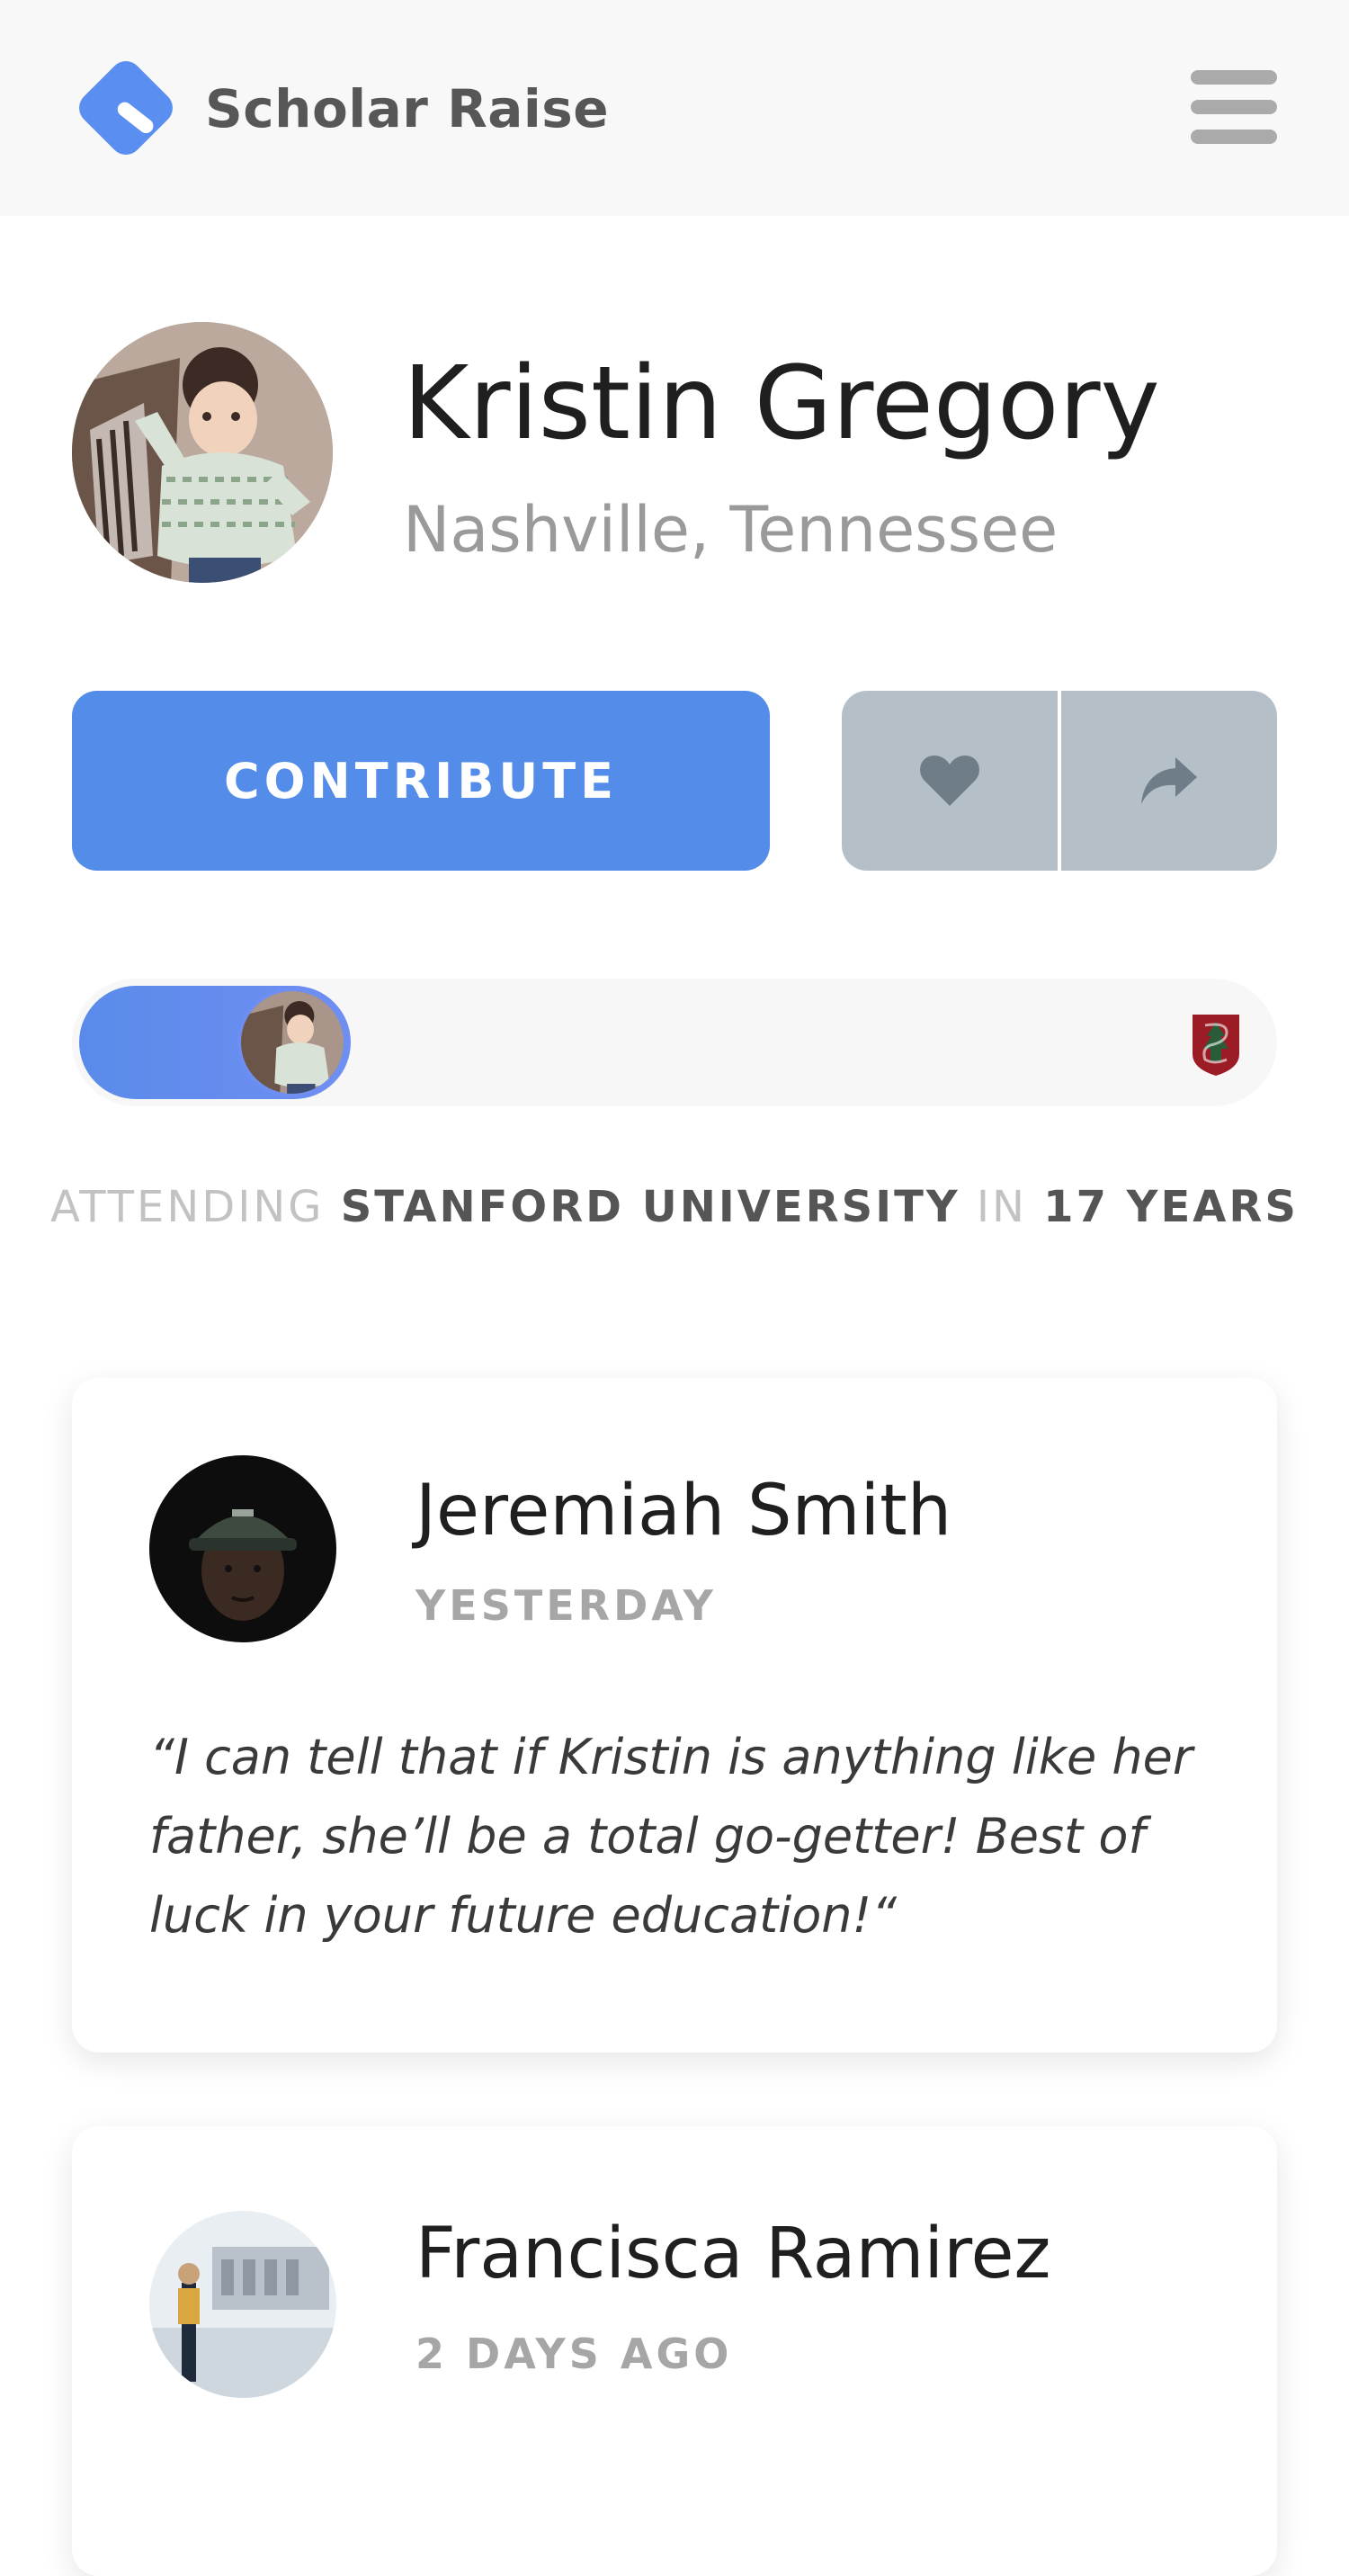 The height and width of the screenshot is (2576, 1349). I want to click on commenter-name: Francisca Ramirez, so click(733, 2254).